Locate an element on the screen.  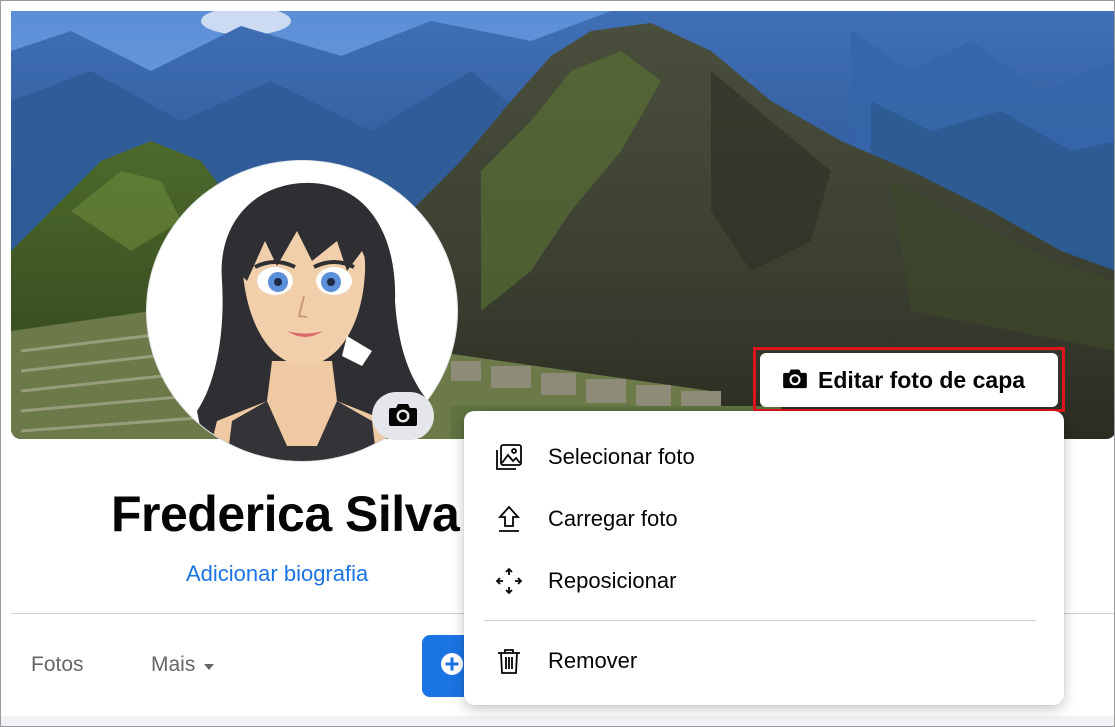
trash-icon is located at coordinates (509, 661).